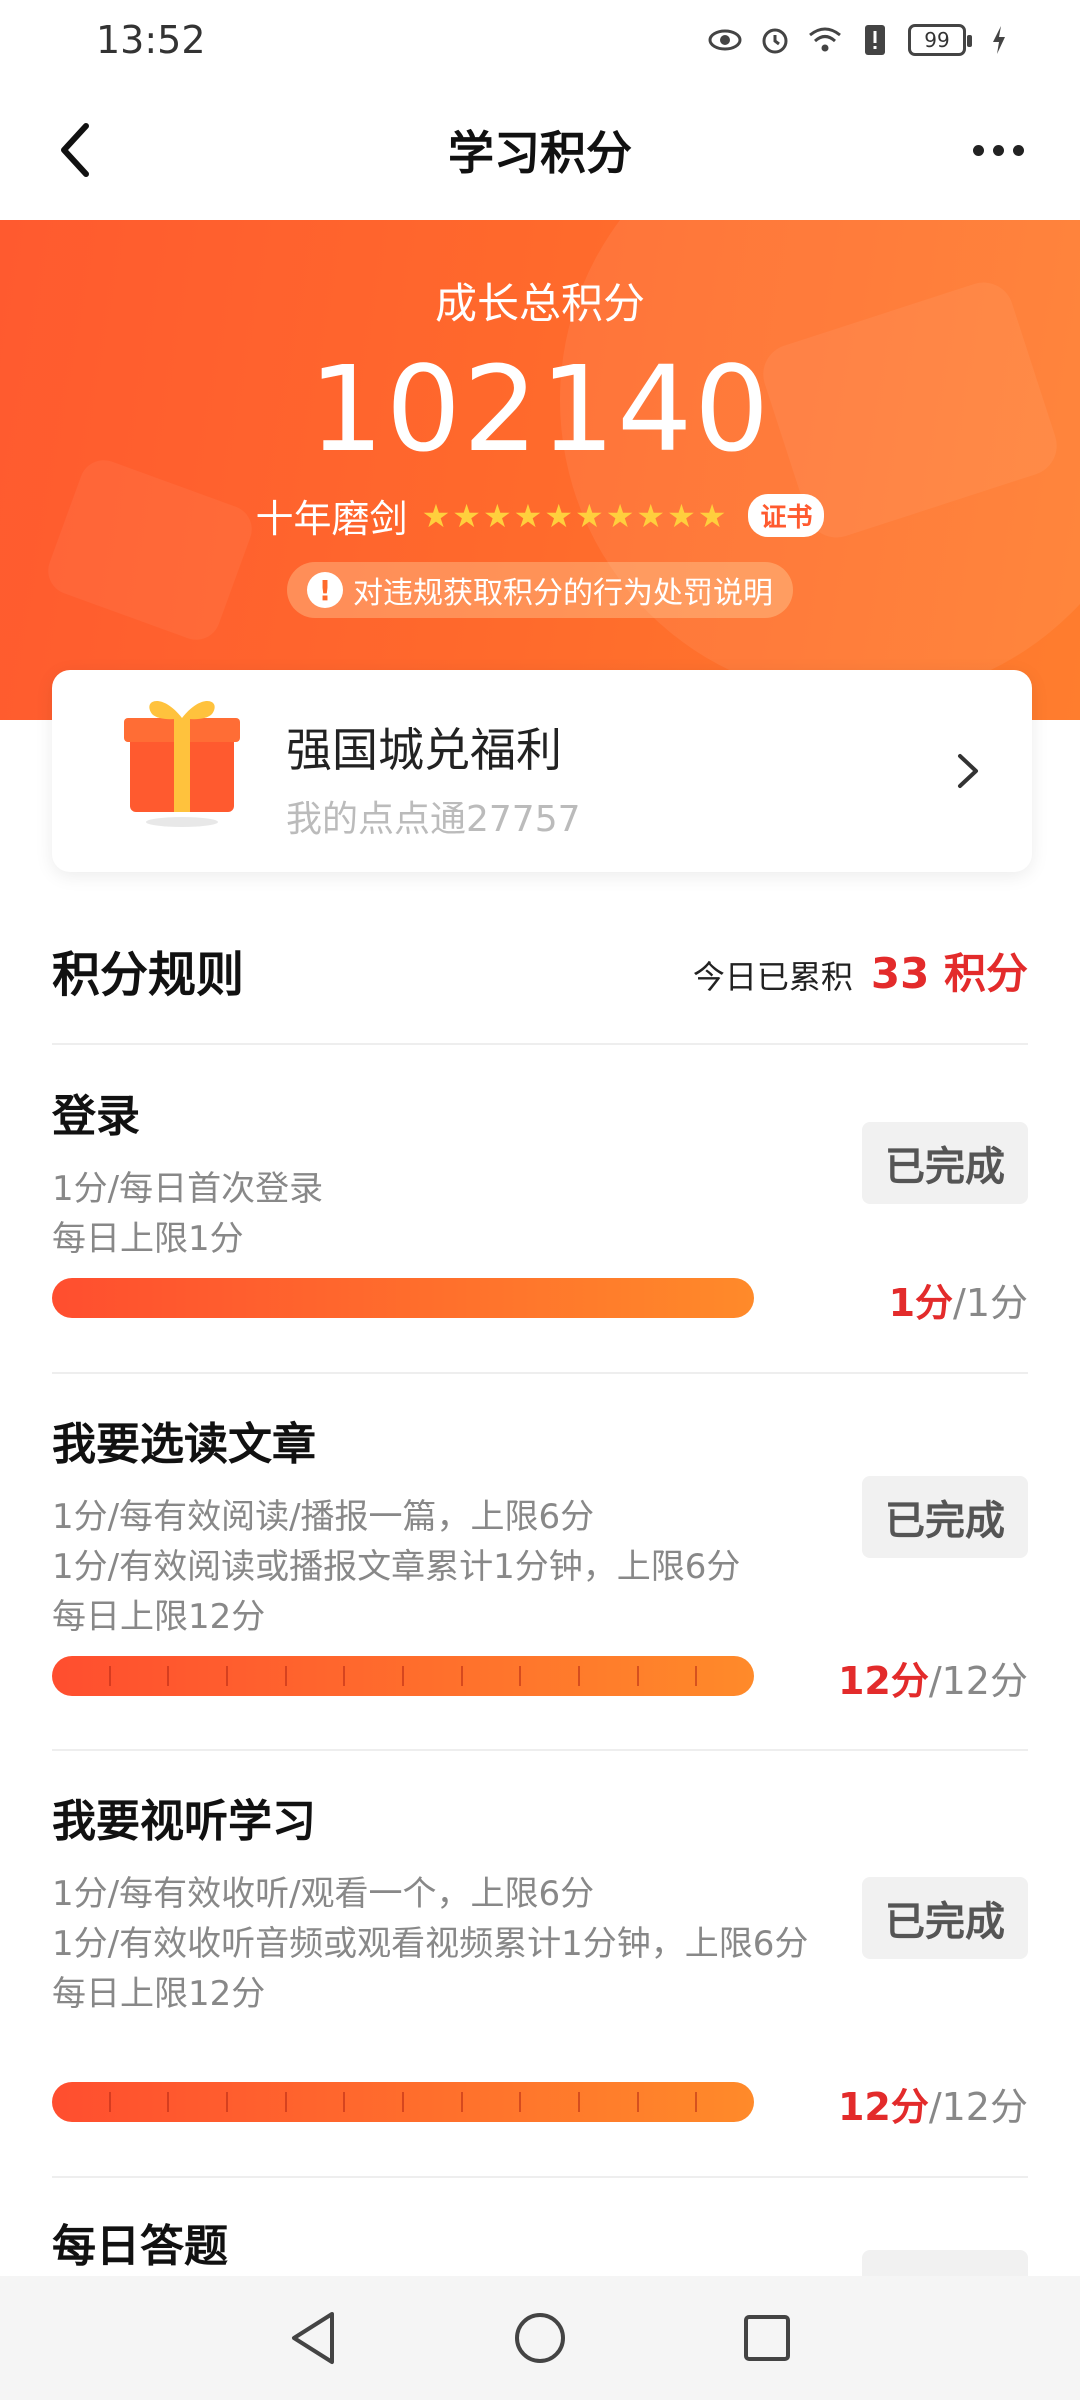 Image resolution: width=1080 pixels, height=2400 pixels. Describe the element at coordinates (76, 150) in the screenshot. I see `back-button` at that location.